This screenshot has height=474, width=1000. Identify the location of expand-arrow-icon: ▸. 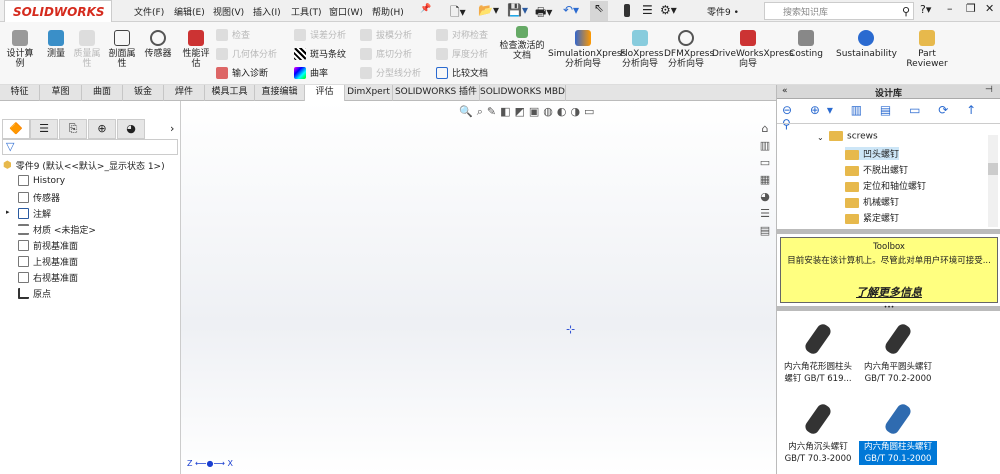
(8, 212).